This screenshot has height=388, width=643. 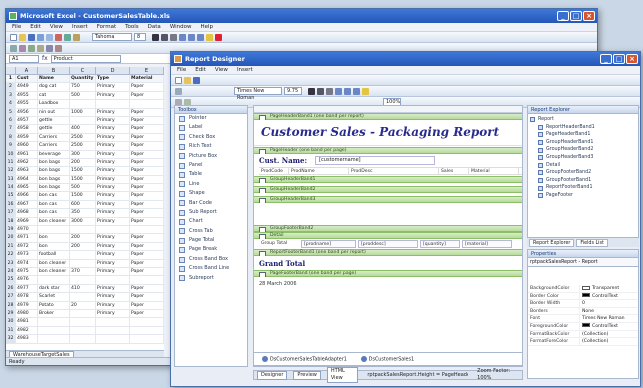 What do you see at coordinates (211, 212) in the screenshot?
I see `toolbox-item: Sub Report` at bounding box center [211, 212].